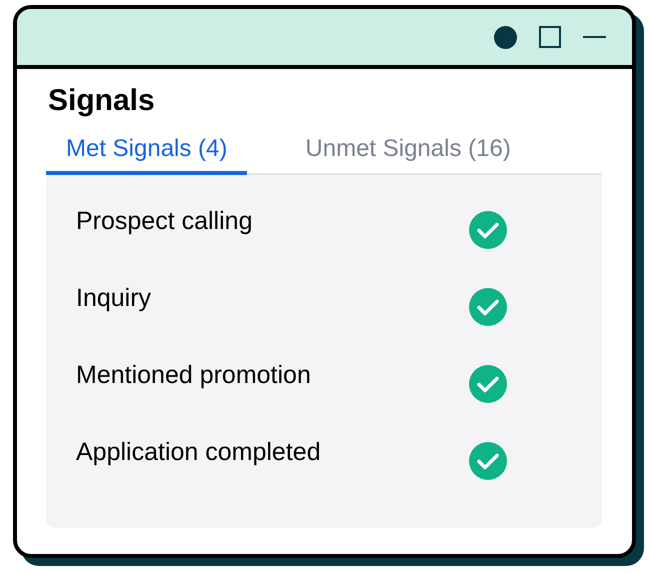 Image resolution: width=649 pixels, height=573 pixels. What do you see at coordinates (199, 452) in the screenshot?
I see `signal-name: Application completed` at bounding box center [199, 452].